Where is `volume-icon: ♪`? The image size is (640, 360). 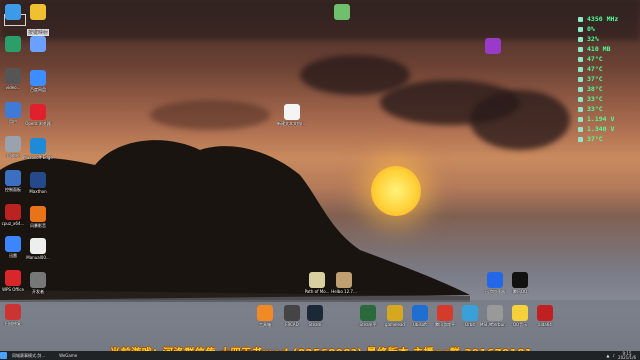
volume-icon: ♪ is located at coordinates (613, 355).